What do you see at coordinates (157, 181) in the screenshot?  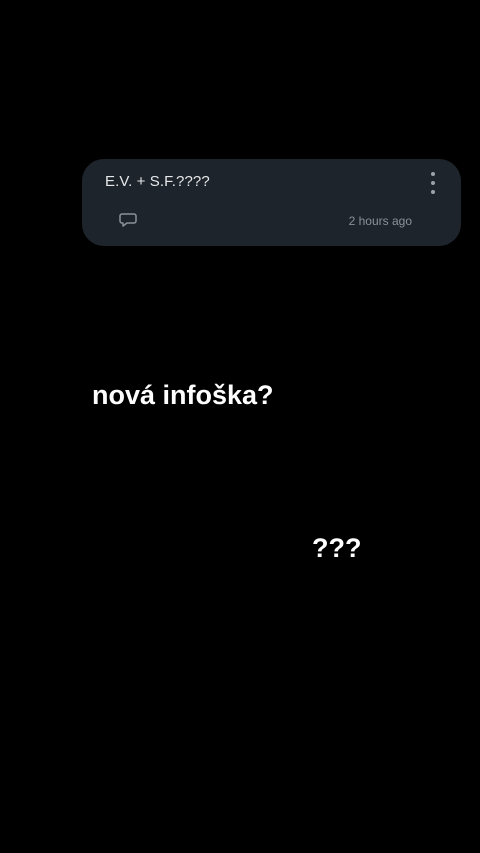 I see `comment-text: E.V. + S.F.????` at bounding box center [157, 181].